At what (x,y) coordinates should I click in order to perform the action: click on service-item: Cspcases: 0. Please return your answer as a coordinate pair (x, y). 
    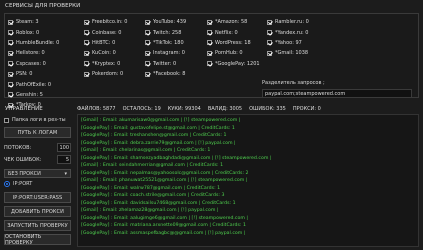
    Looking at the image, I should click on (33, 64).